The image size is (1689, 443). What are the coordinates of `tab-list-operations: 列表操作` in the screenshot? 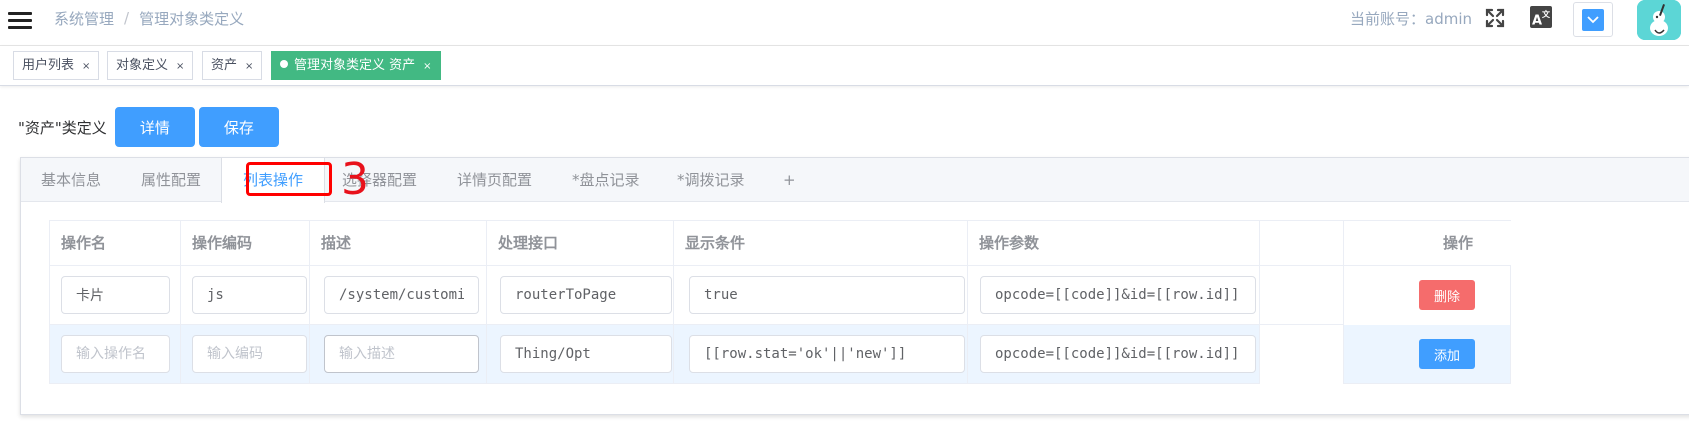 It's located at (273, 180).